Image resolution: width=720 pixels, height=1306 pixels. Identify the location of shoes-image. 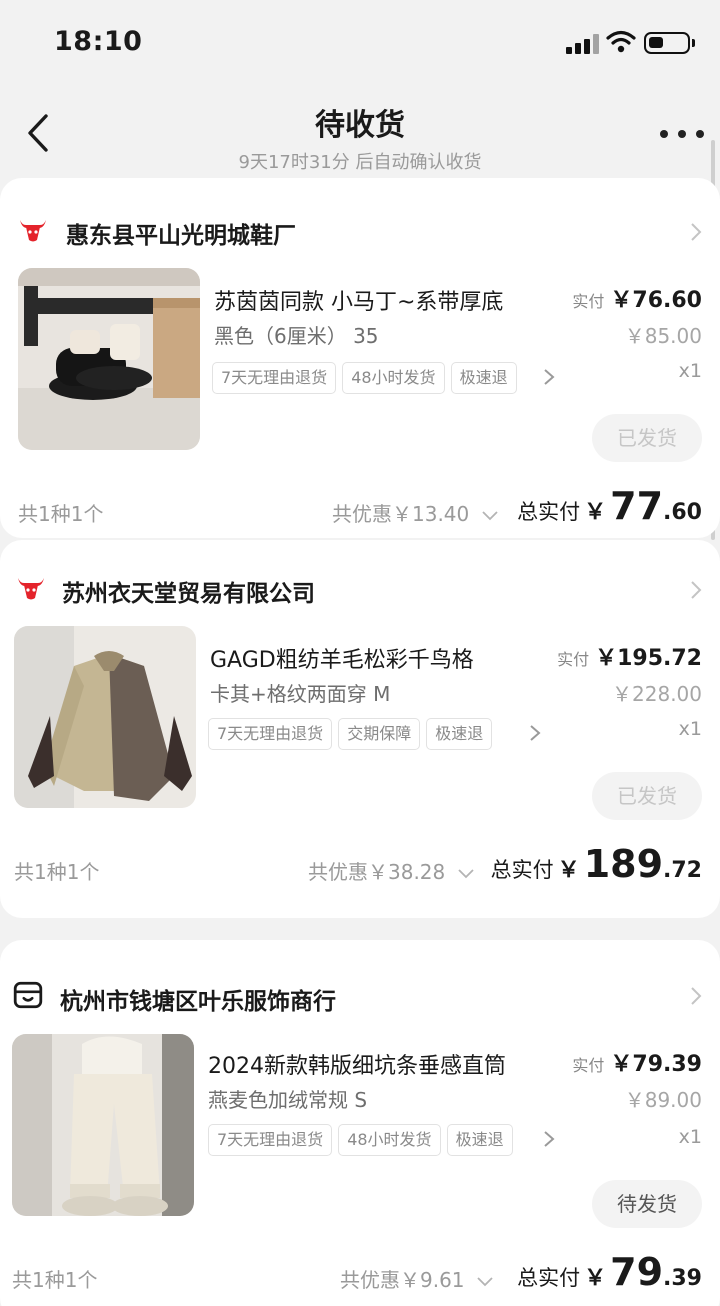
(109, 359).